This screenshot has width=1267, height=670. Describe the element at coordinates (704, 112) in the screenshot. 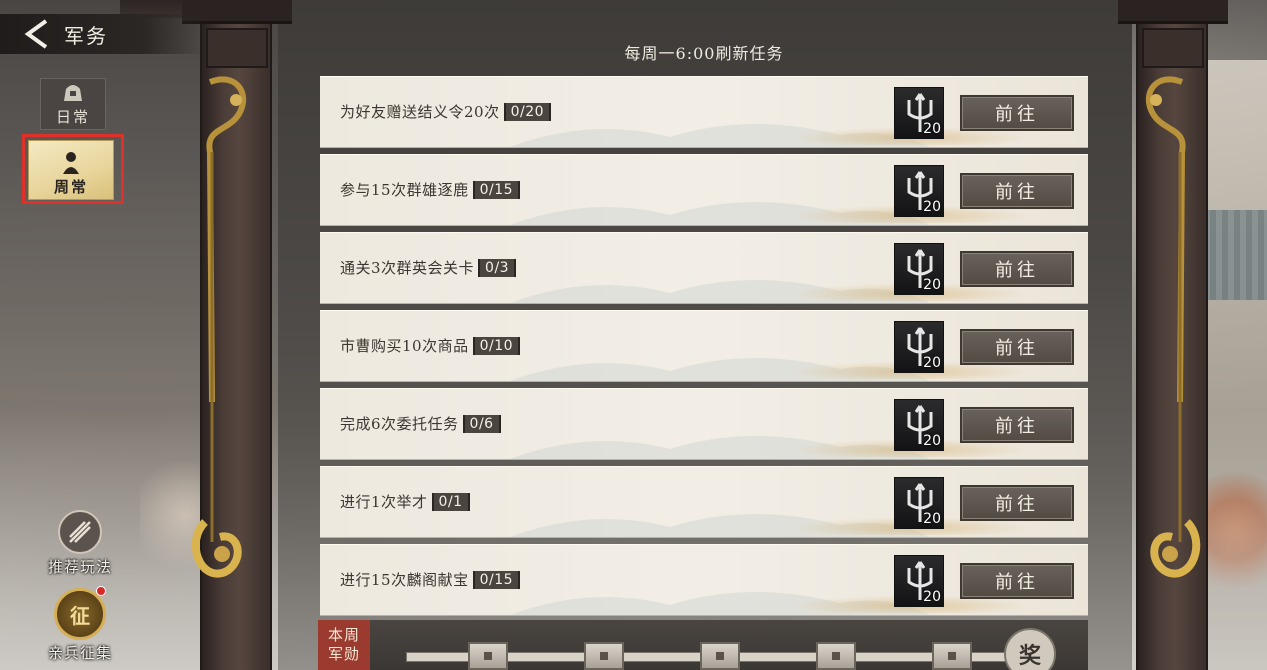

I see `task-row: 为好友赠送结义令20次 0/20 20 前往` at that location.